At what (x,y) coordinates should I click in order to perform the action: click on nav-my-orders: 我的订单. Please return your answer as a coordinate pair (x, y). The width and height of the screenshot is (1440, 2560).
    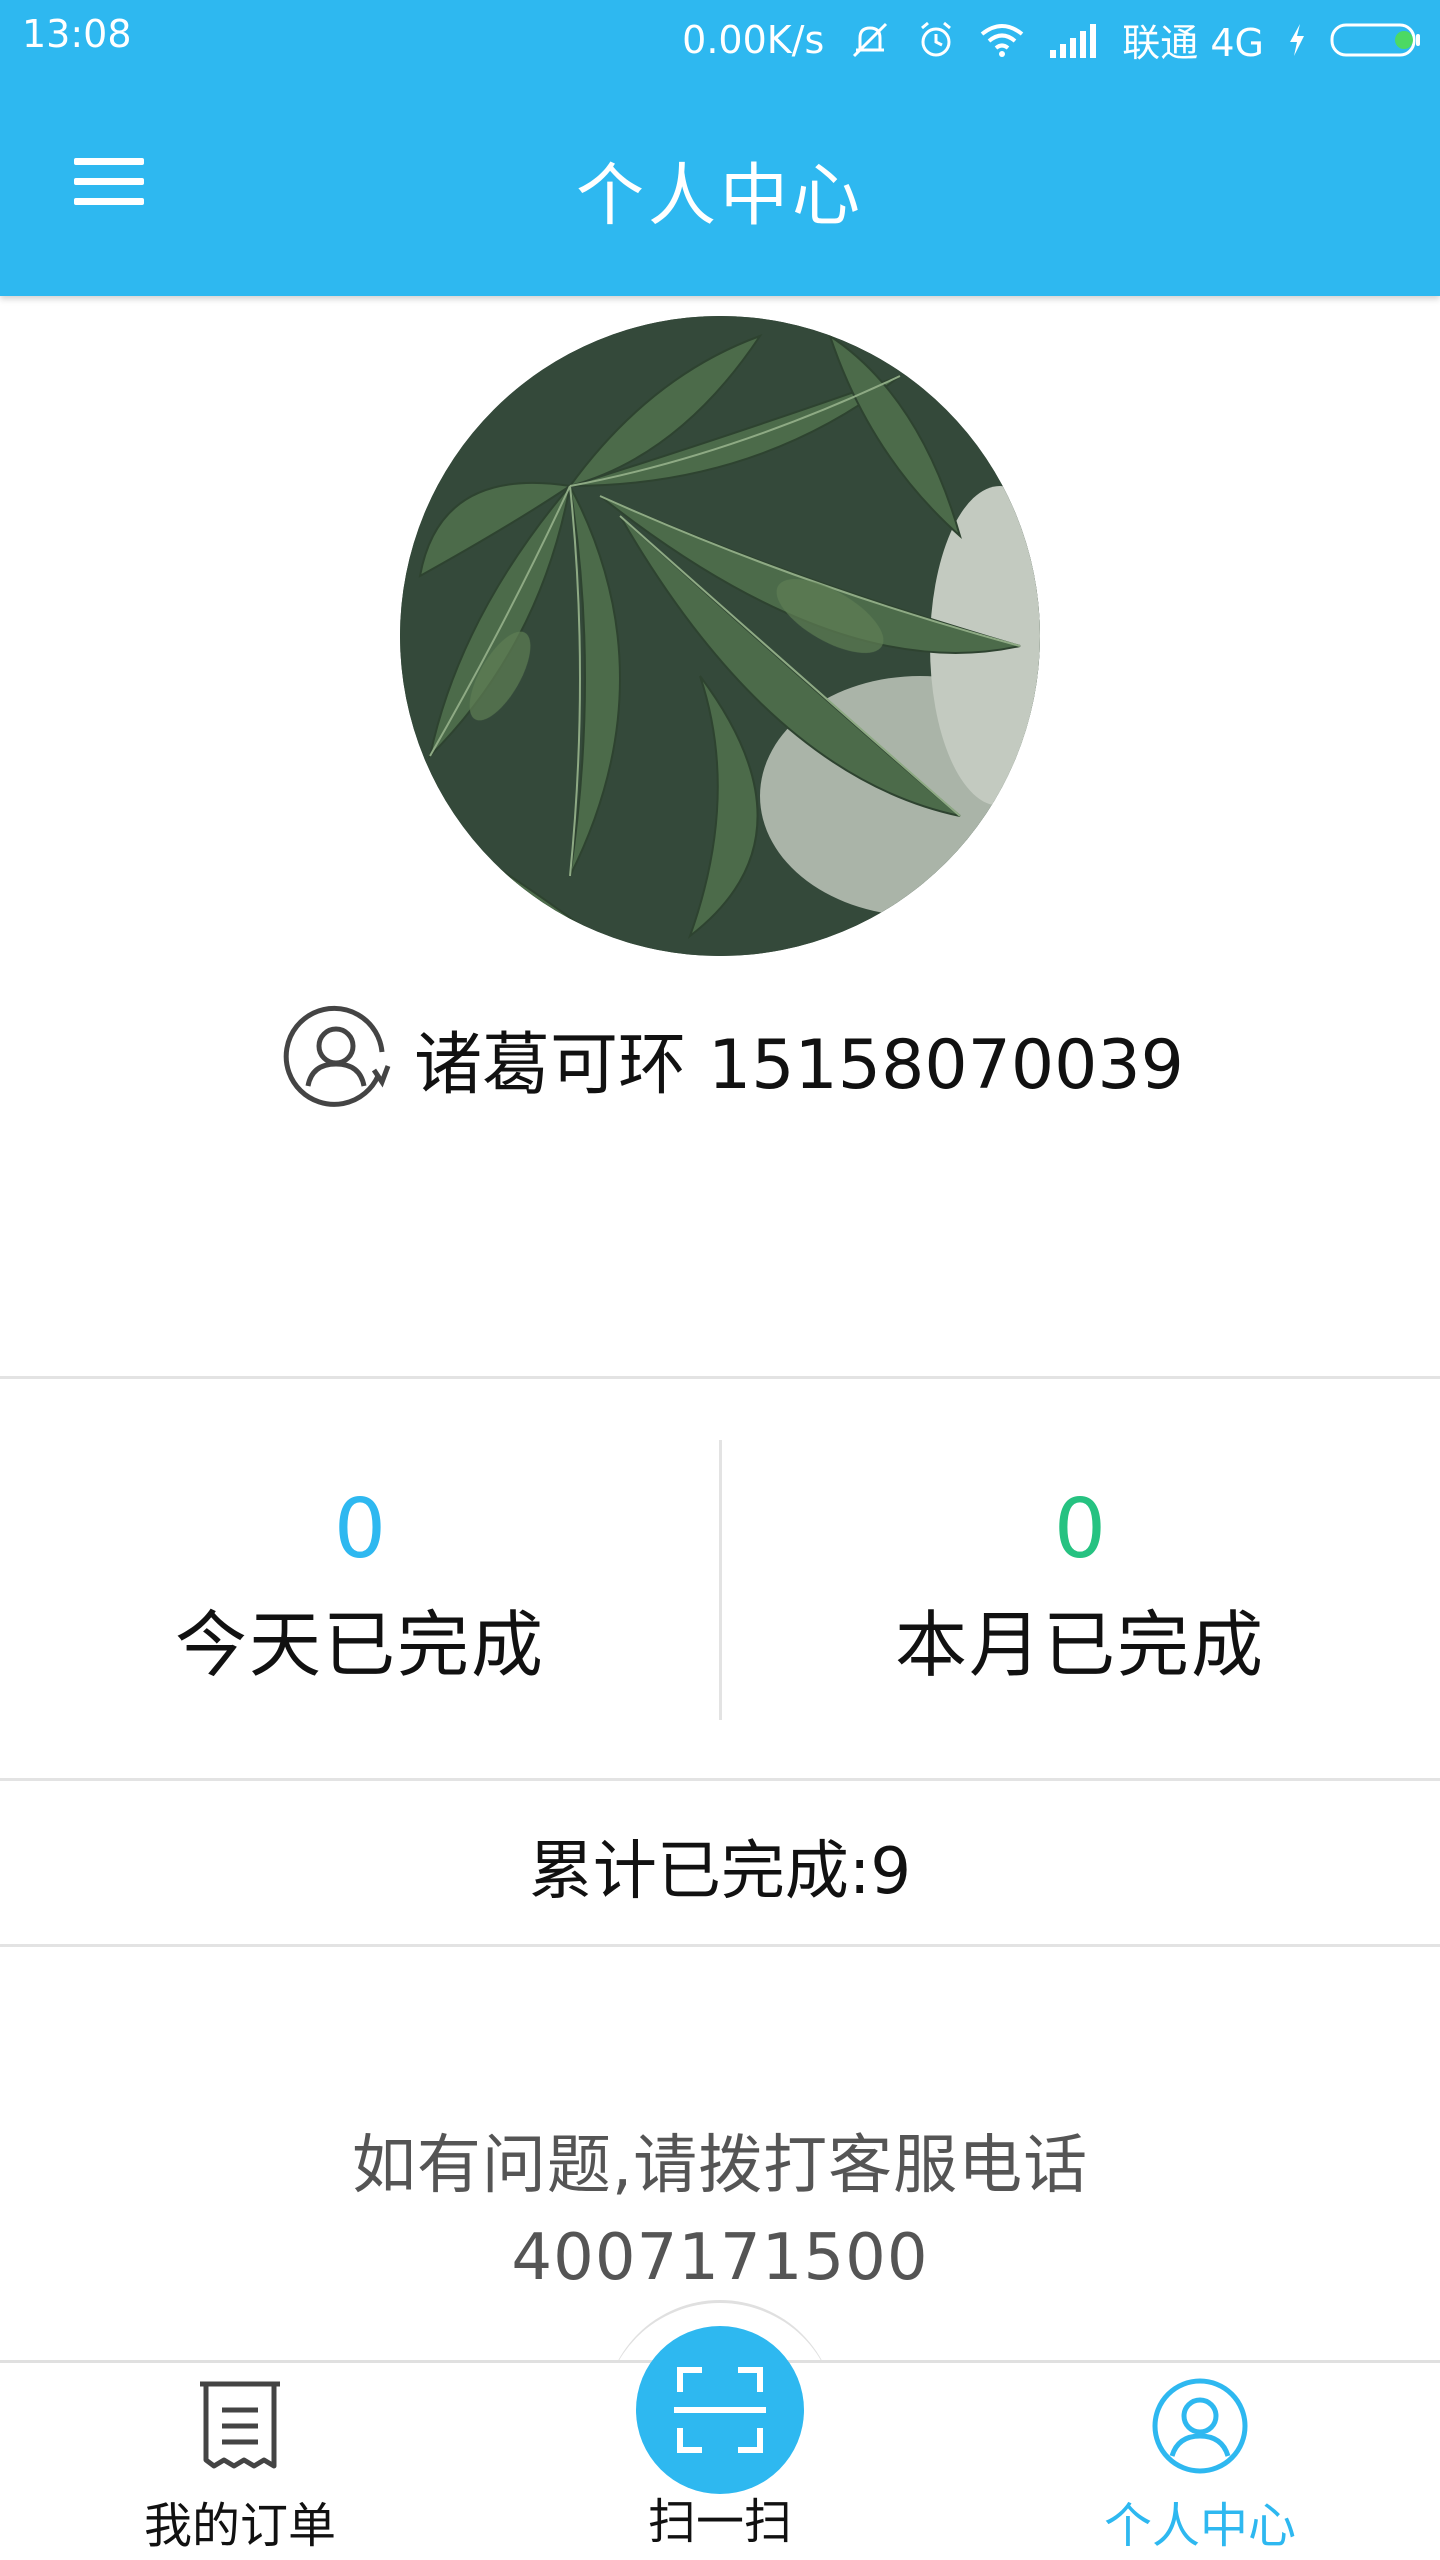
    Looking at the image, I should click on (240, 2466).